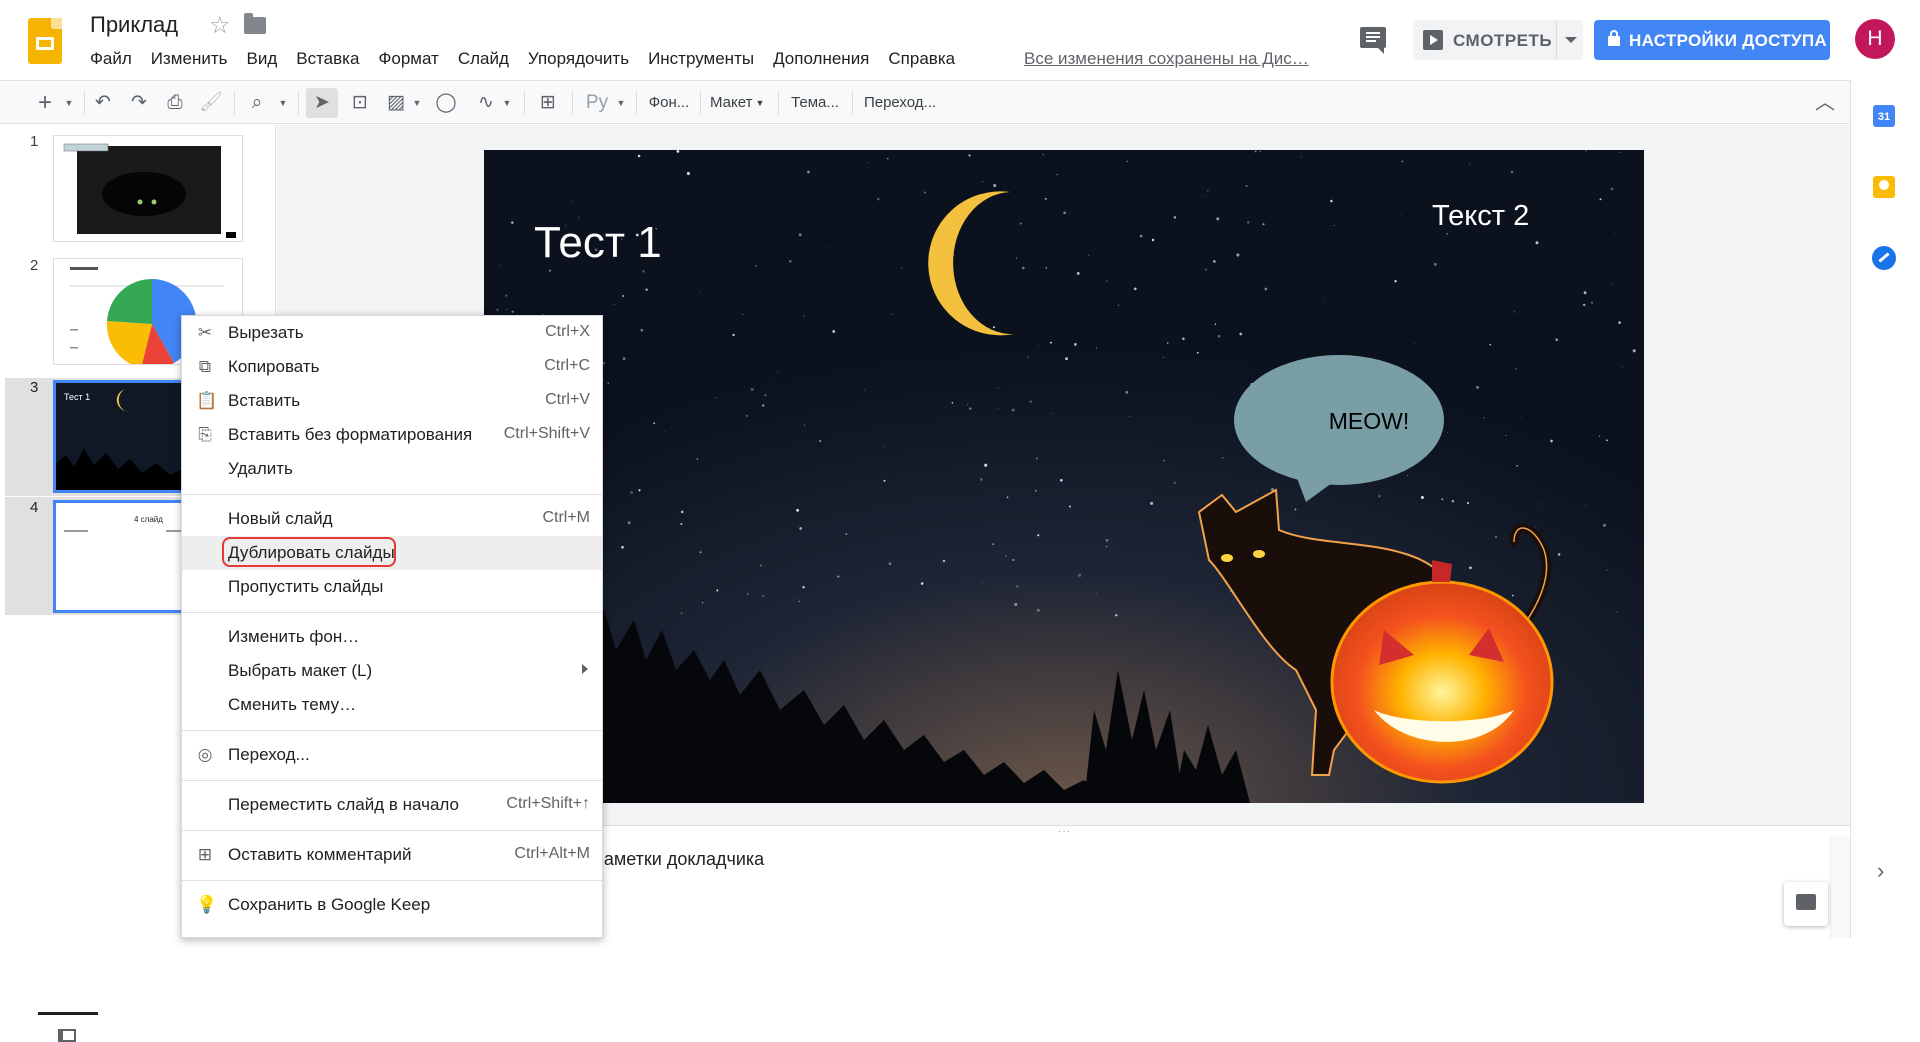  I want to click on menu-item-comment: ⊞ Оставить комментарий Ctrl+Alt+M, so click(392, 855).